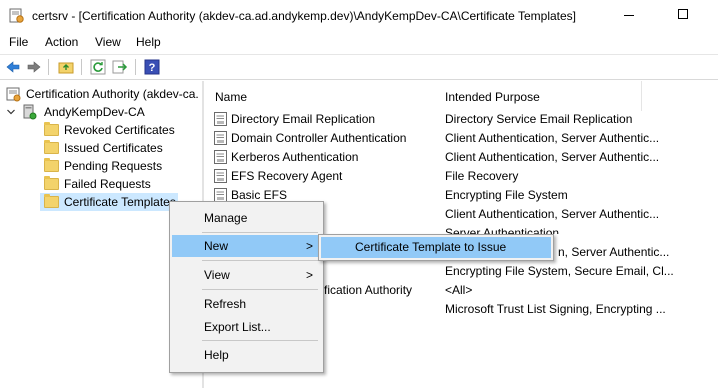 This screenshot has width=718, height=388. Describe the element at coordinates (295, 157) in the screenshot. I see `template-name: Kerberos Authentication` at that location.